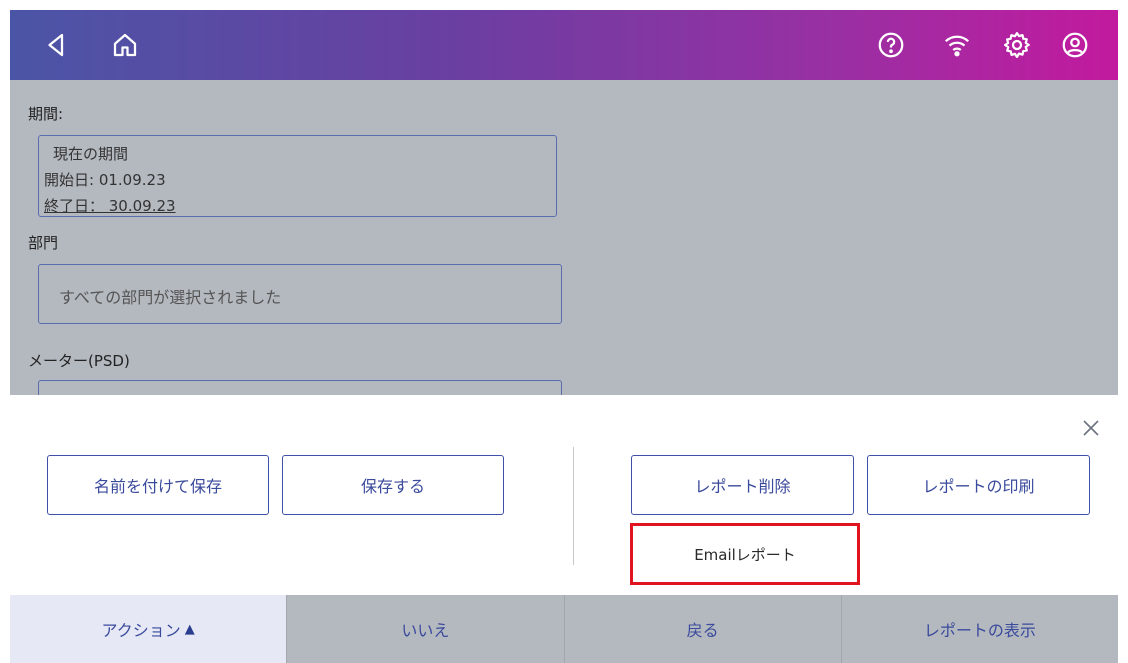 The height and width of the screenshot is (663, 1128). I want to click on period-start-date: 開始日: 01.09.23, so click(105, 180).